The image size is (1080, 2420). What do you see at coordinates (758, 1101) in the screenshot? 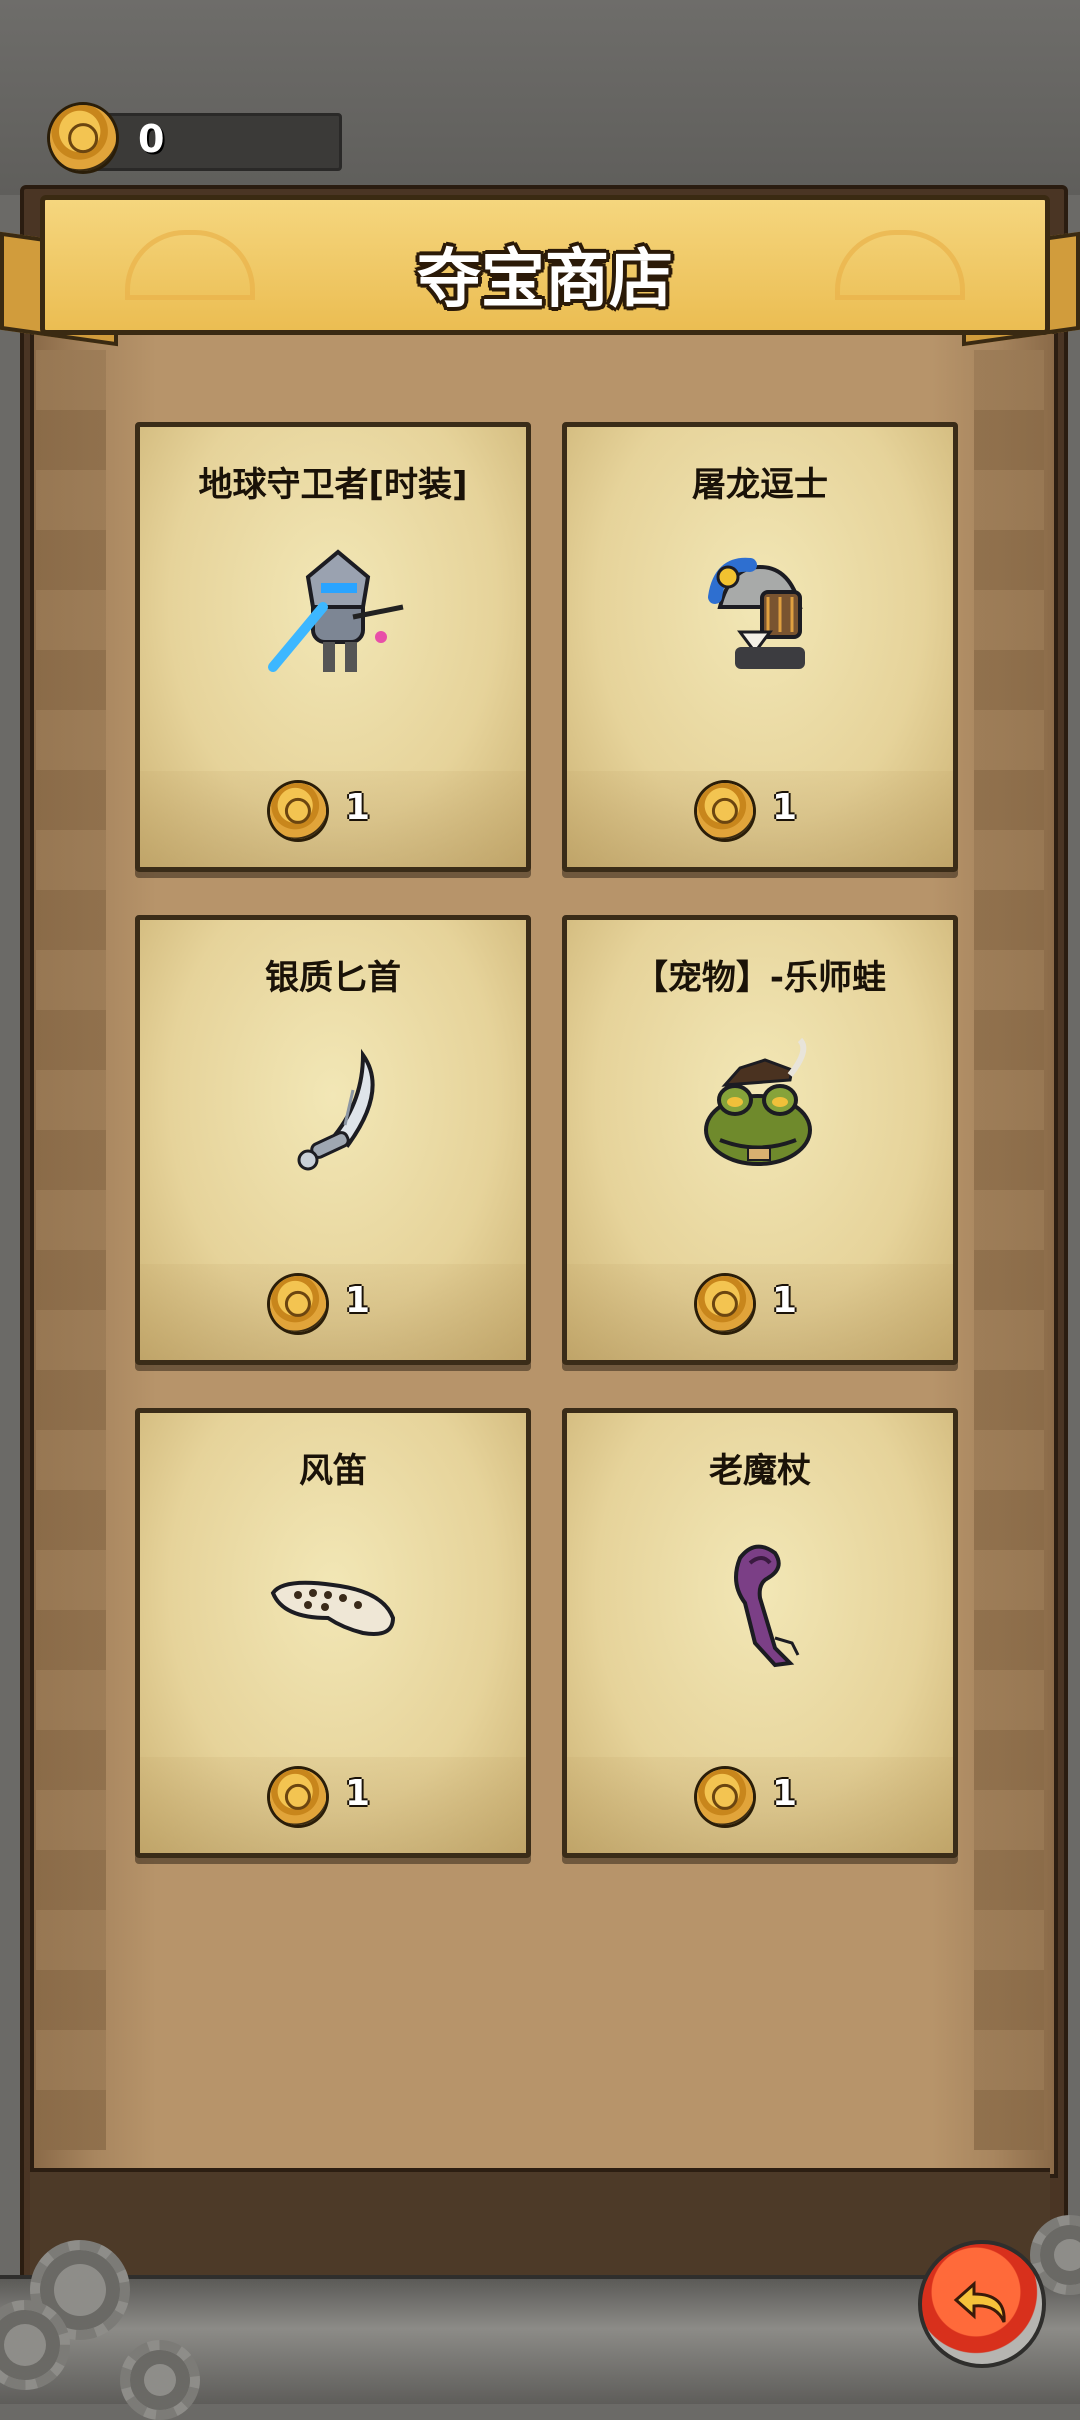
I see `musician-frog-pet-icon` at bounding box center [758, 1101].